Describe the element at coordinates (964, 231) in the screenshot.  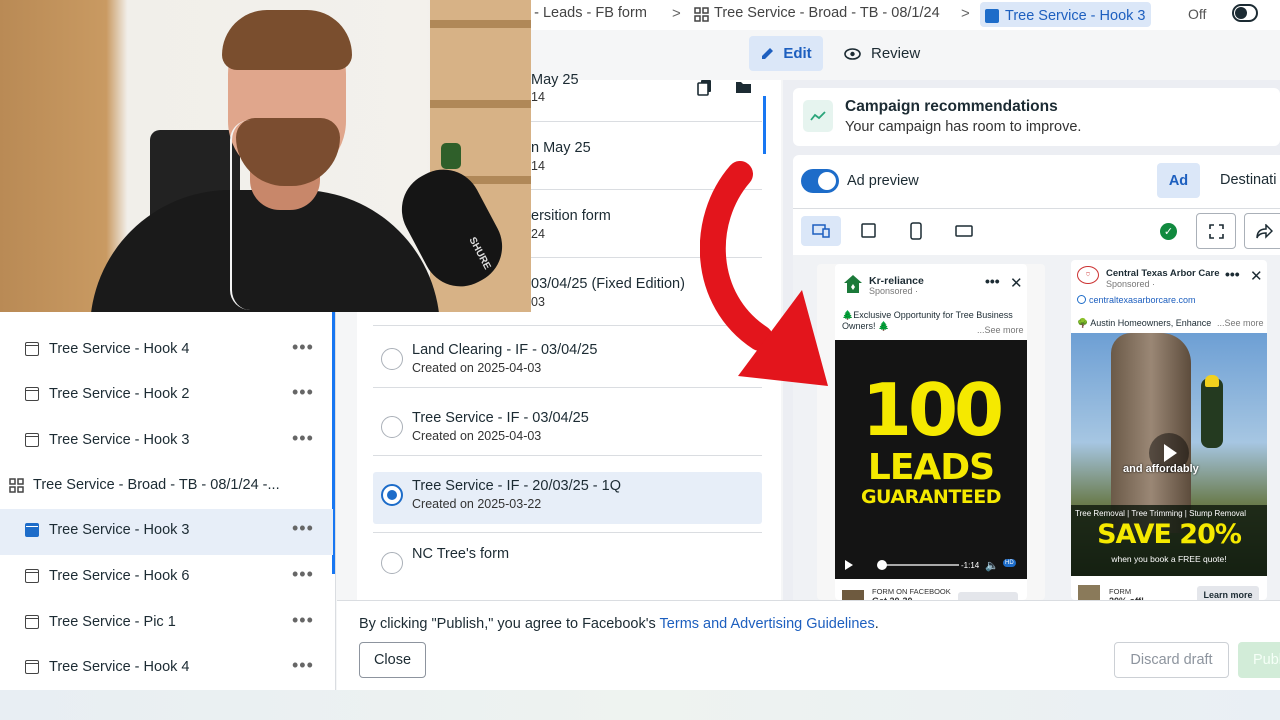
I see `landscape-format-button` at that location.